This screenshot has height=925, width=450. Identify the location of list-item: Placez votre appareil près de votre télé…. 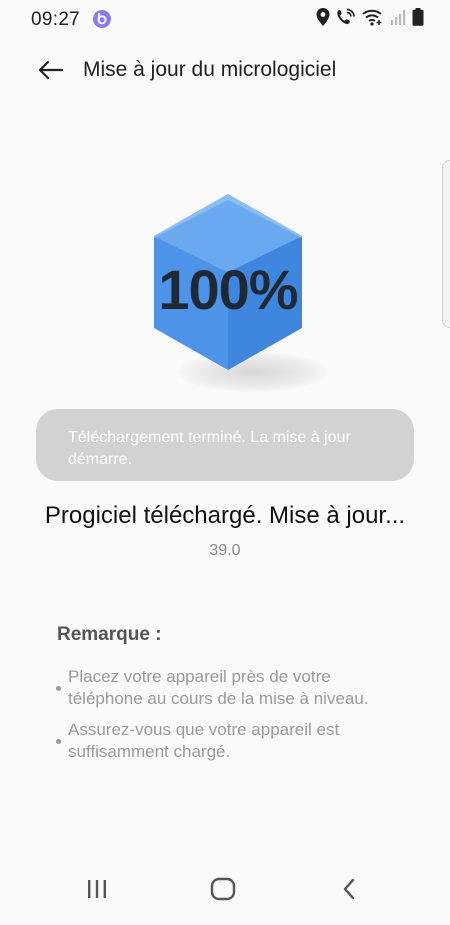
(226, 688).